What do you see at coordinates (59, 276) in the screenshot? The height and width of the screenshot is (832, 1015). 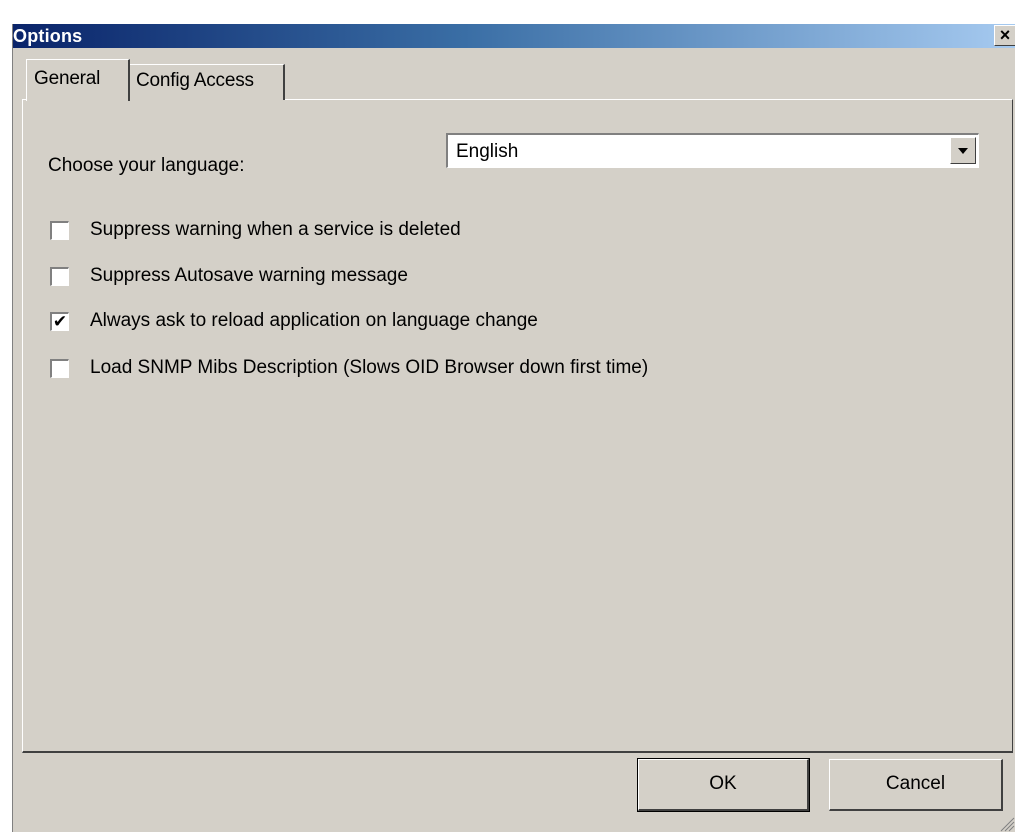 I see `checkbox-suppress-autosave-warning` at bounding box center [59, 276].